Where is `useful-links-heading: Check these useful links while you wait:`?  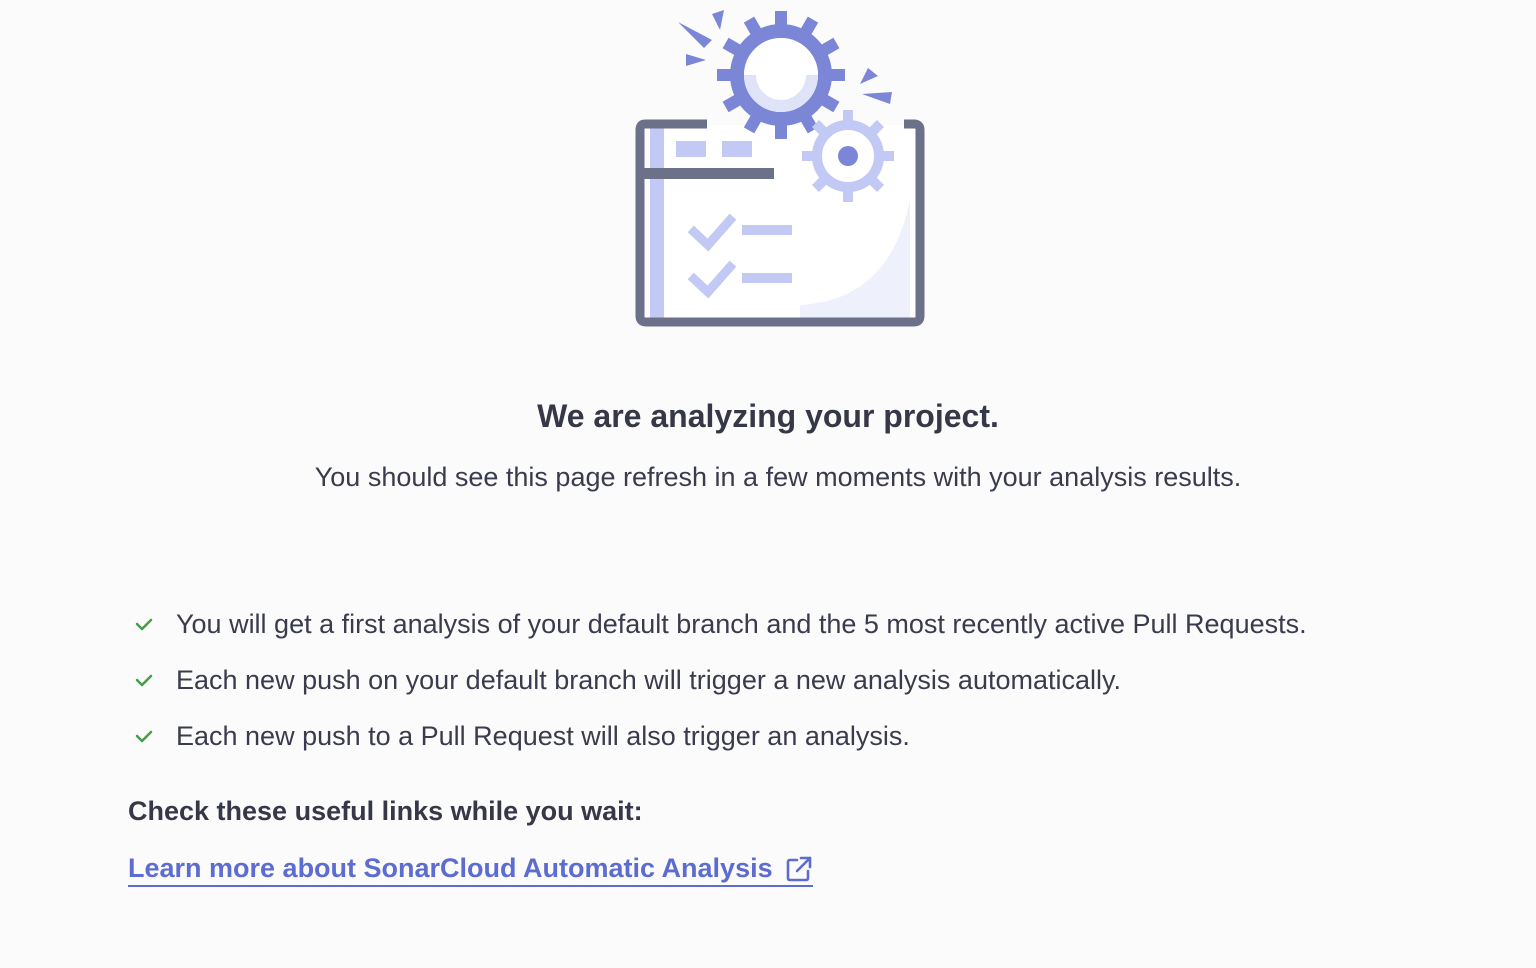
useful-links-heading: Check these useful links while you wait: is located at coordinates (385, 811).